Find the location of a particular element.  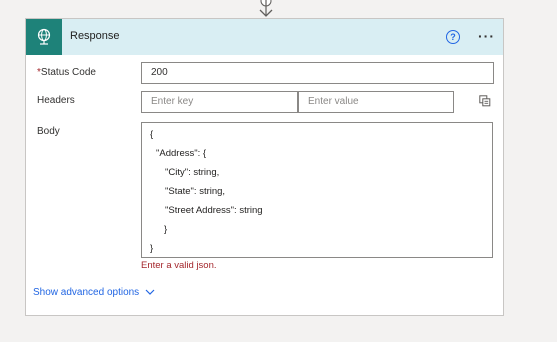

code-line: "State": string, is located at coordinates (195, 191).